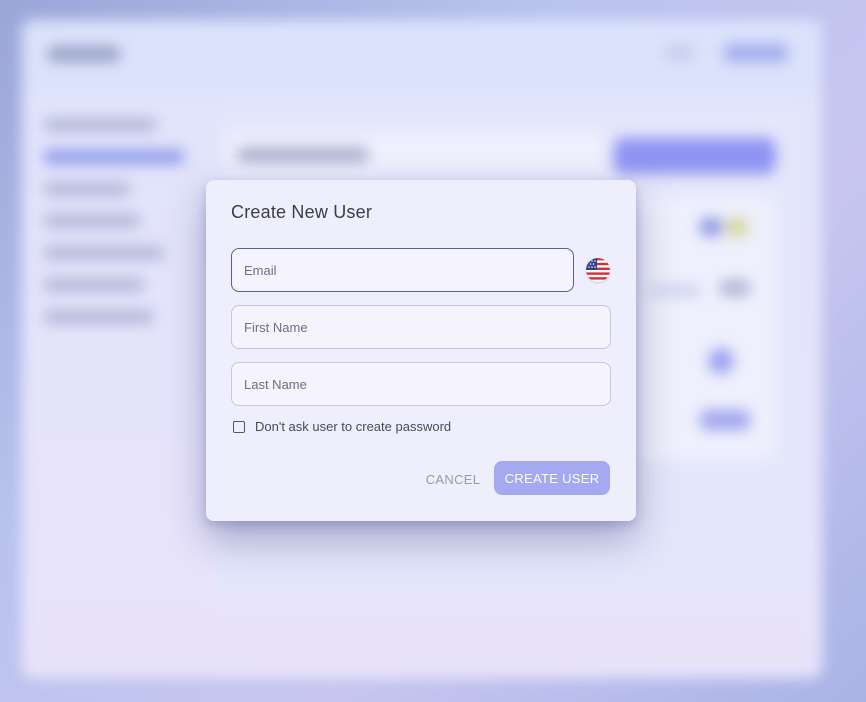  Describe the element at coordinates (239, 426) in the screenshot. I see `password-checkbox` at that location.